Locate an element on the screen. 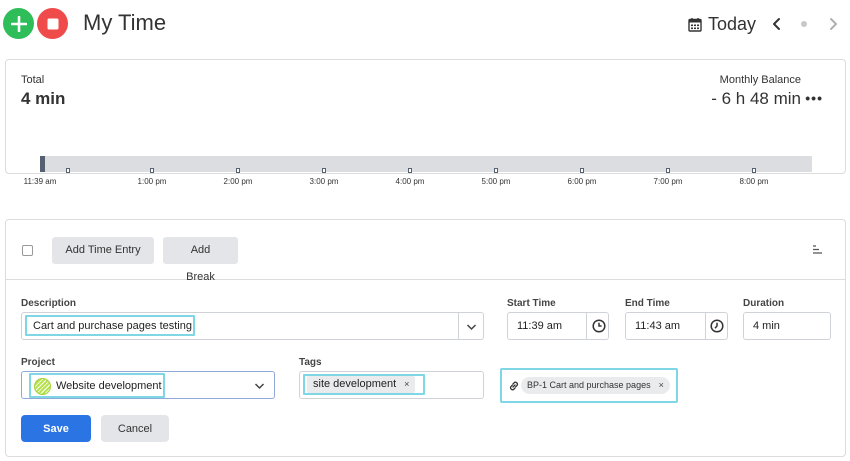 The height and width of the screenshot is (461, 850). add-entry-button is located at coordinates (18, 23).